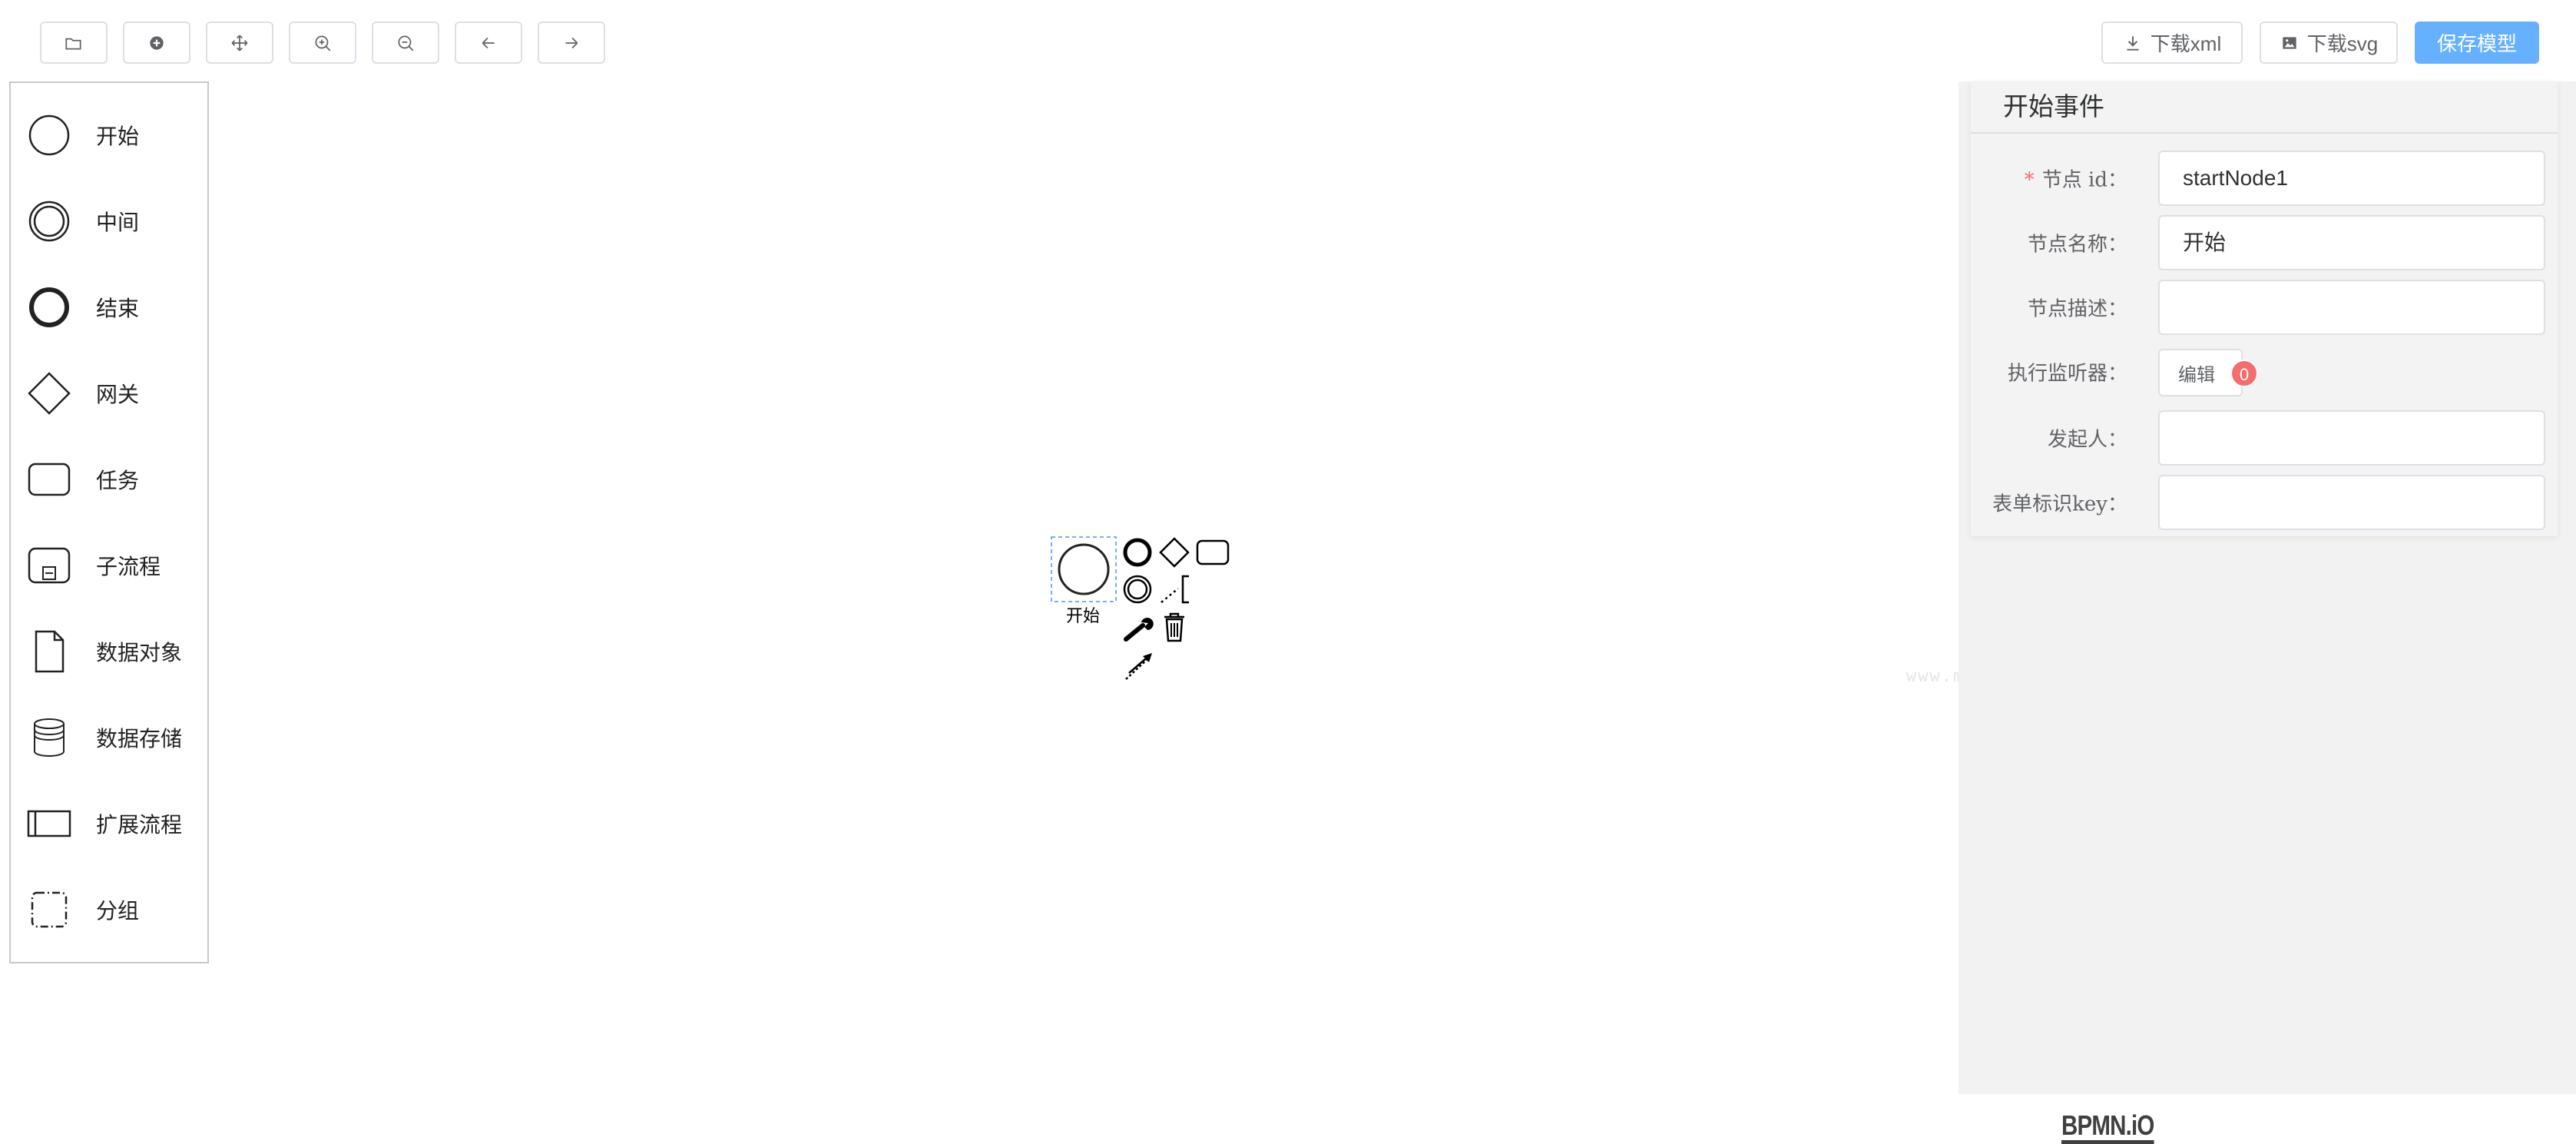  Describe the element at coordinates (49, 222) in the screenshot. I see `intermediate-event-icon` at that location.